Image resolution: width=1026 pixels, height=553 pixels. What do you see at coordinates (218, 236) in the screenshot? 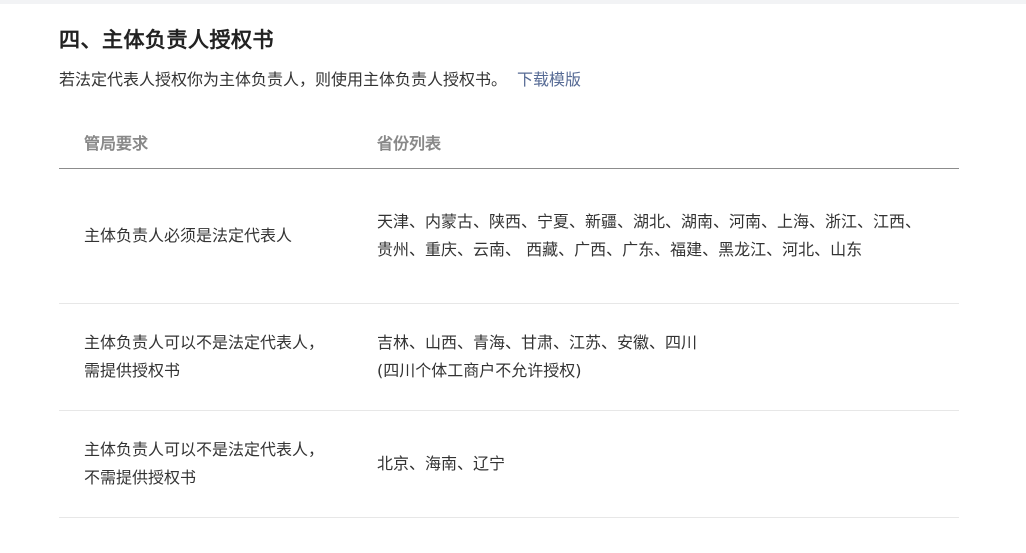
I see `requirement-cell: 主体负责人必须是法定代表人` at bounding box center [218, 236].